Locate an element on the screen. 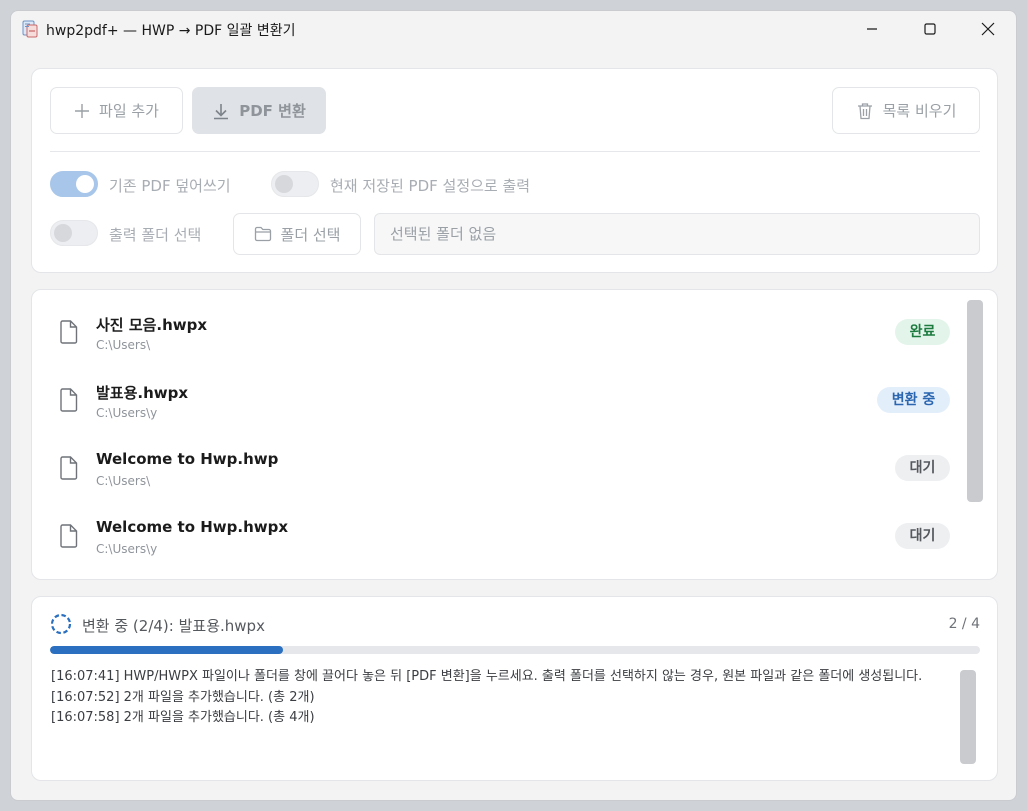  list-item: 사진 모음.hwpx C:\Users\ 완료 is located at coordinates (497, 324).